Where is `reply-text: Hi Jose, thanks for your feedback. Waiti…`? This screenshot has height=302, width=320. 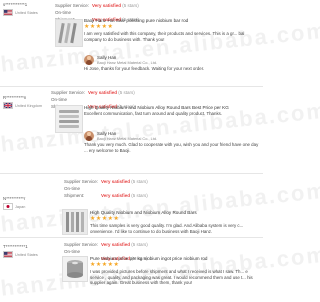
reply-text: Hi Jose, thanks for your feedback. Waiti… is located at coordinates (144, 68).